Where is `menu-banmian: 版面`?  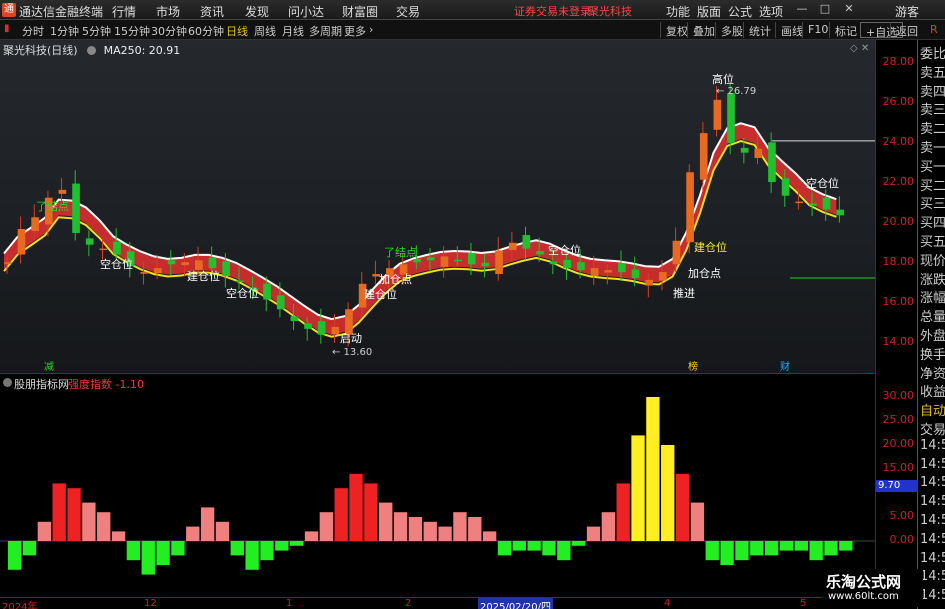 menu-banmian: 版面 is located at coordinates (709, 11).